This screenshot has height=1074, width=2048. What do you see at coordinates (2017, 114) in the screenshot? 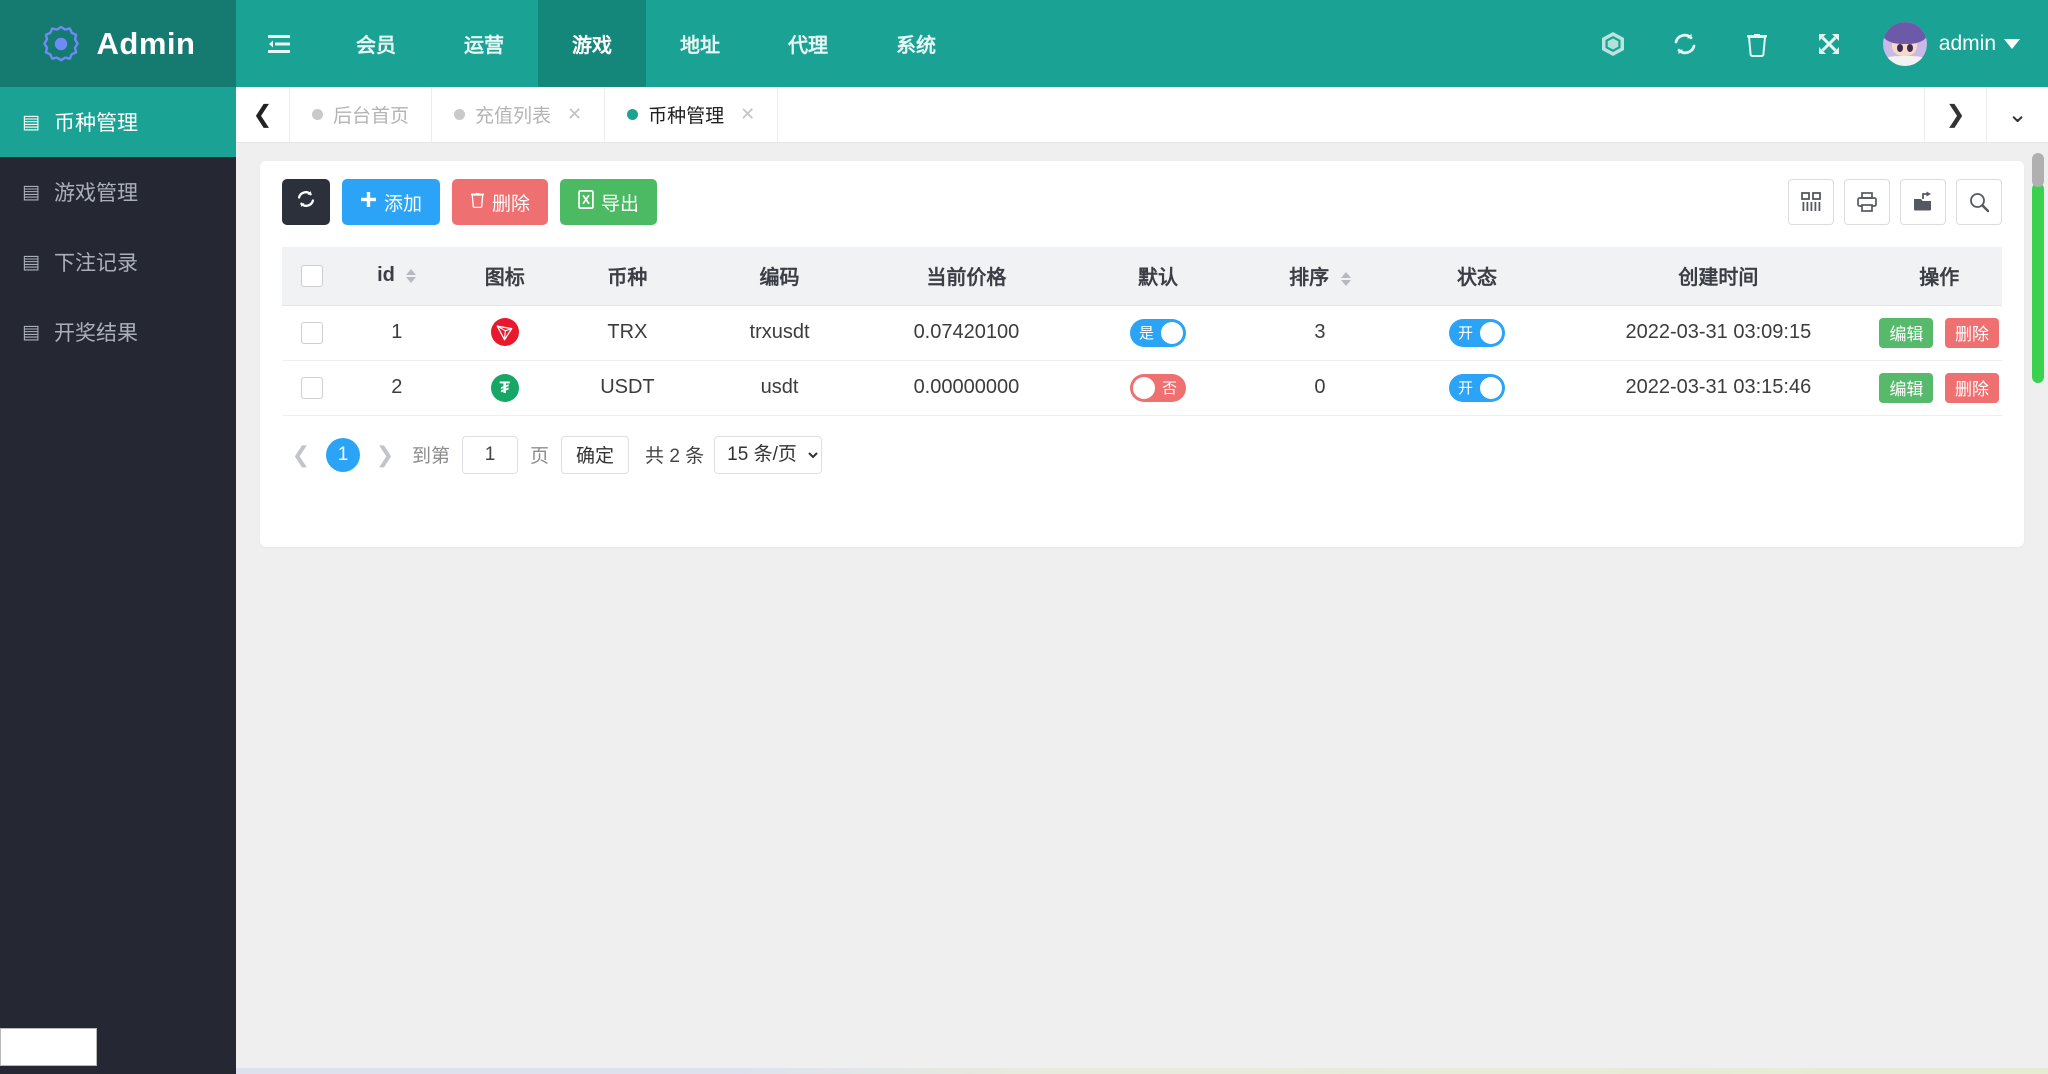
I see `chevron-down-icon: ⌄` at bounding box center [2017, 114].